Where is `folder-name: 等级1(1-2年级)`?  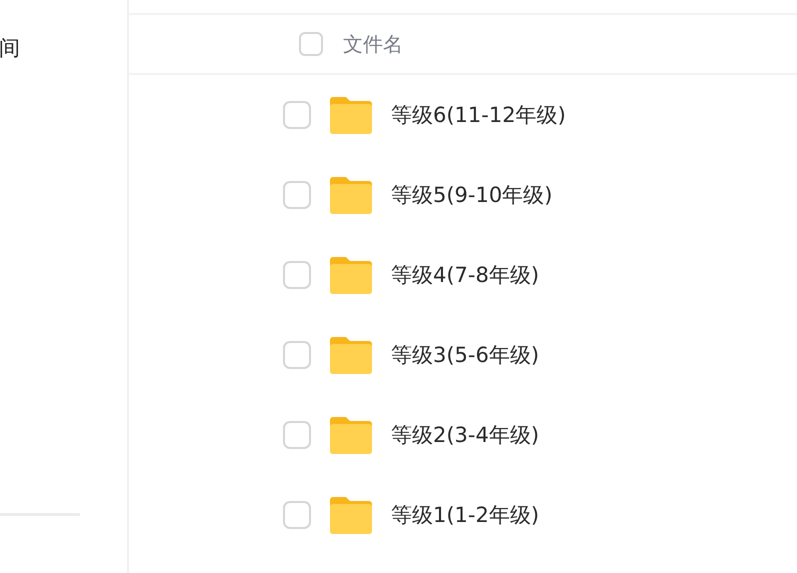 folder-name: 等级1(1-2年级) is located at coordinates (465, 515).